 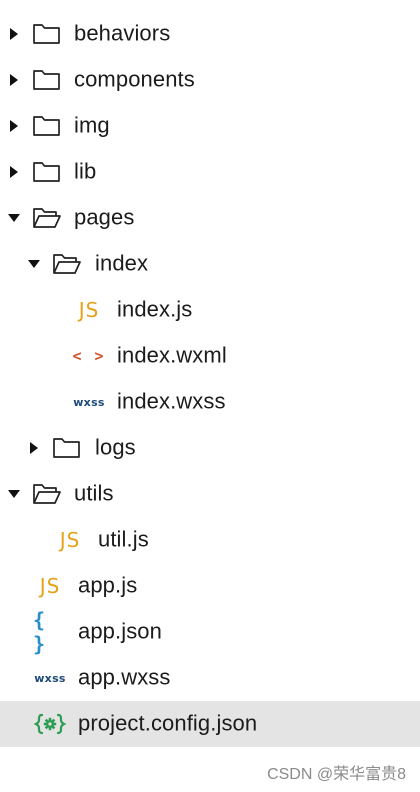 I want to click on tree-label: utils, so click(x=94, y=493).